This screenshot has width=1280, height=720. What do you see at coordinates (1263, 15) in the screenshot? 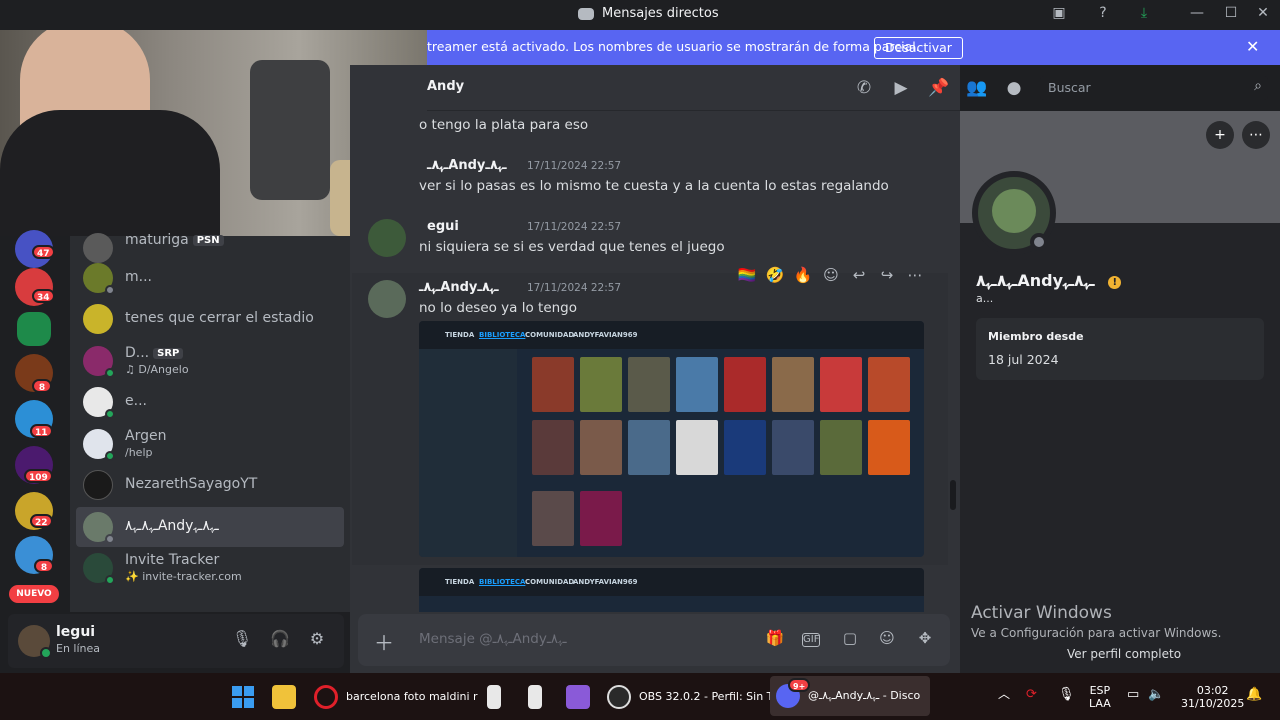
I see `close-button: ✕` at bounding box center [1263, 15].